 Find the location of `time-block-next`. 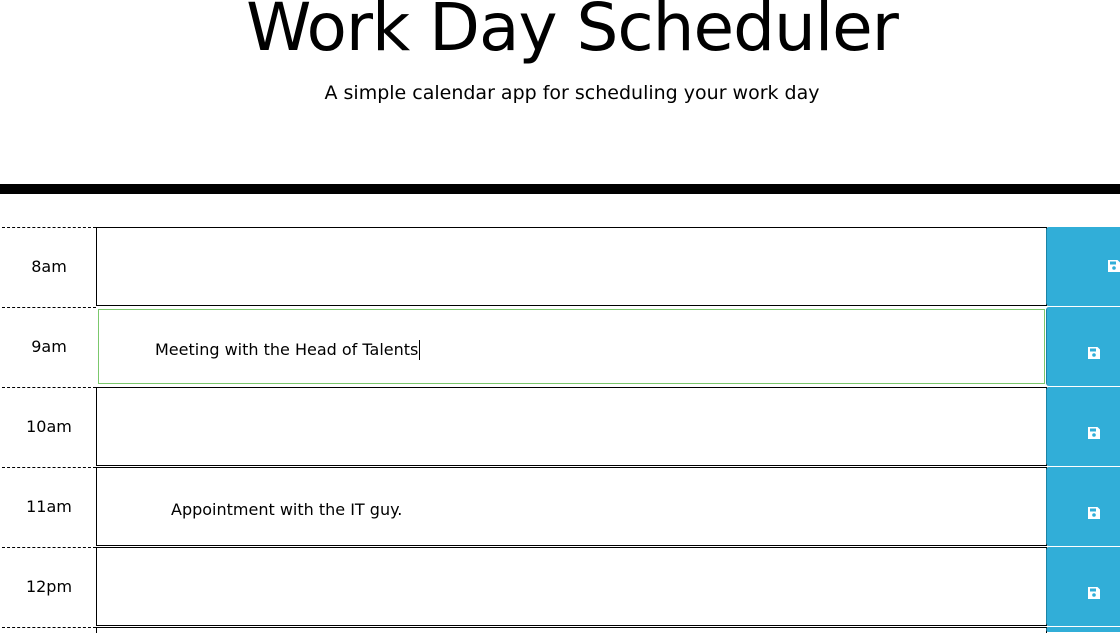

time-block-next is located at coordinates (560, 630).